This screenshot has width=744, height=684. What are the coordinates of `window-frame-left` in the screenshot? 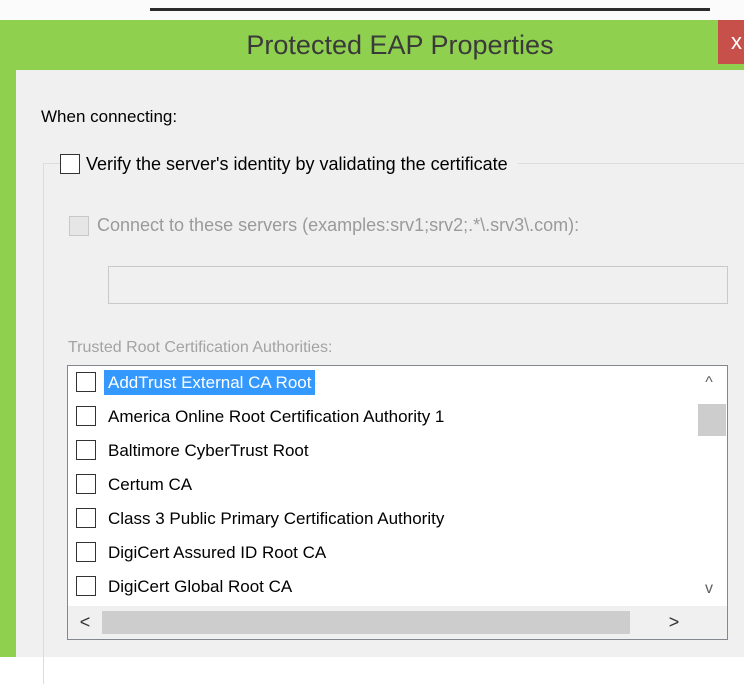 It's located at (8, 338).